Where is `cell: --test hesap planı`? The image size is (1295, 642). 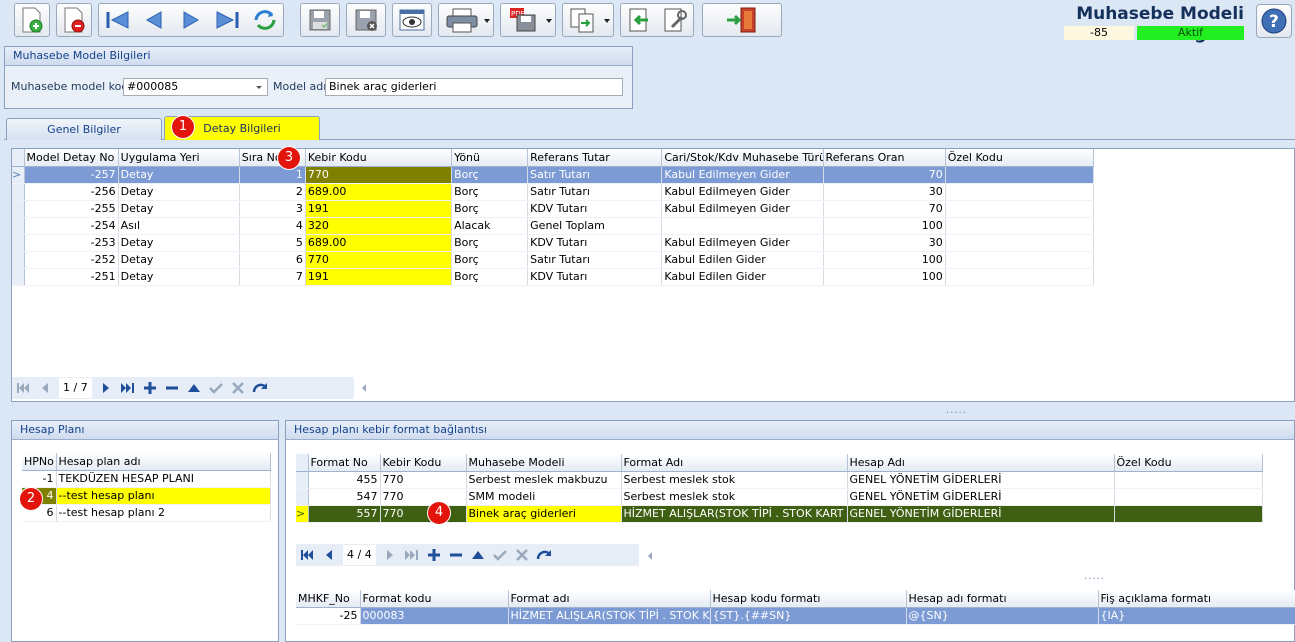 cell: --test hesap planı is located at coordinates (163, 496).